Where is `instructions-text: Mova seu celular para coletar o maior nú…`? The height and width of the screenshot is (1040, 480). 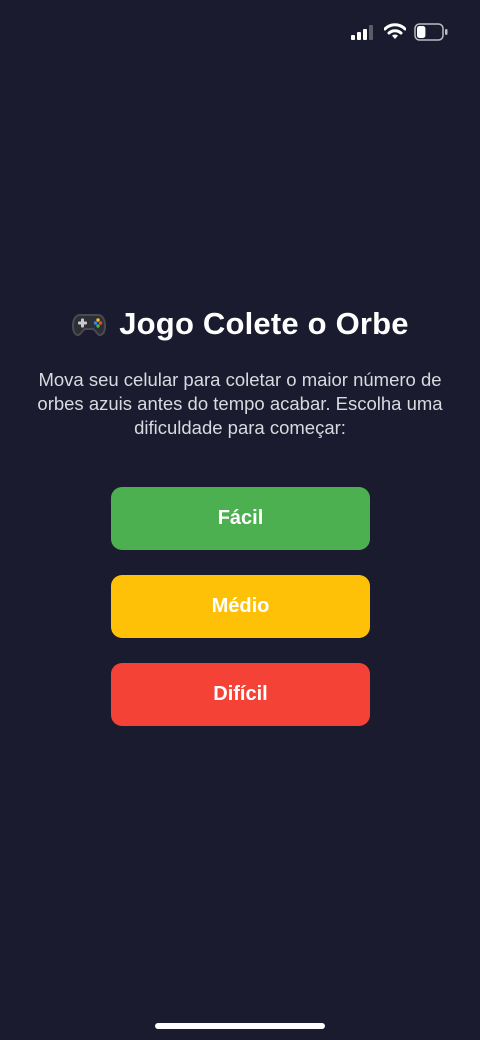
instructions-text: Mova seu celular para coletar o maior nú… is located at coordinates (240, 403).